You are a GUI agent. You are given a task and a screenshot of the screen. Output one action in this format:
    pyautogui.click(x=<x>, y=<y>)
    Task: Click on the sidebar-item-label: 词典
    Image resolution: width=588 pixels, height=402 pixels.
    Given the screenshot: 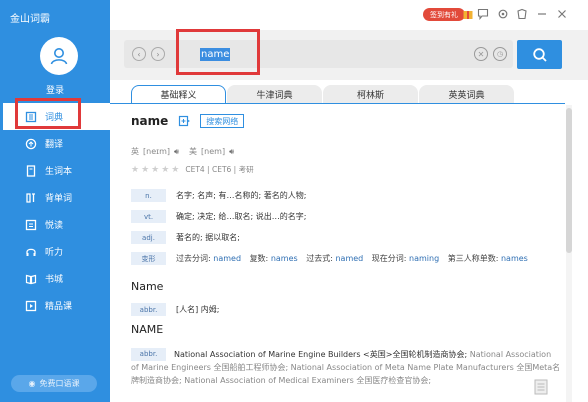 What is the action you would take?
    pyautogui.click(x=54, y=118)
    